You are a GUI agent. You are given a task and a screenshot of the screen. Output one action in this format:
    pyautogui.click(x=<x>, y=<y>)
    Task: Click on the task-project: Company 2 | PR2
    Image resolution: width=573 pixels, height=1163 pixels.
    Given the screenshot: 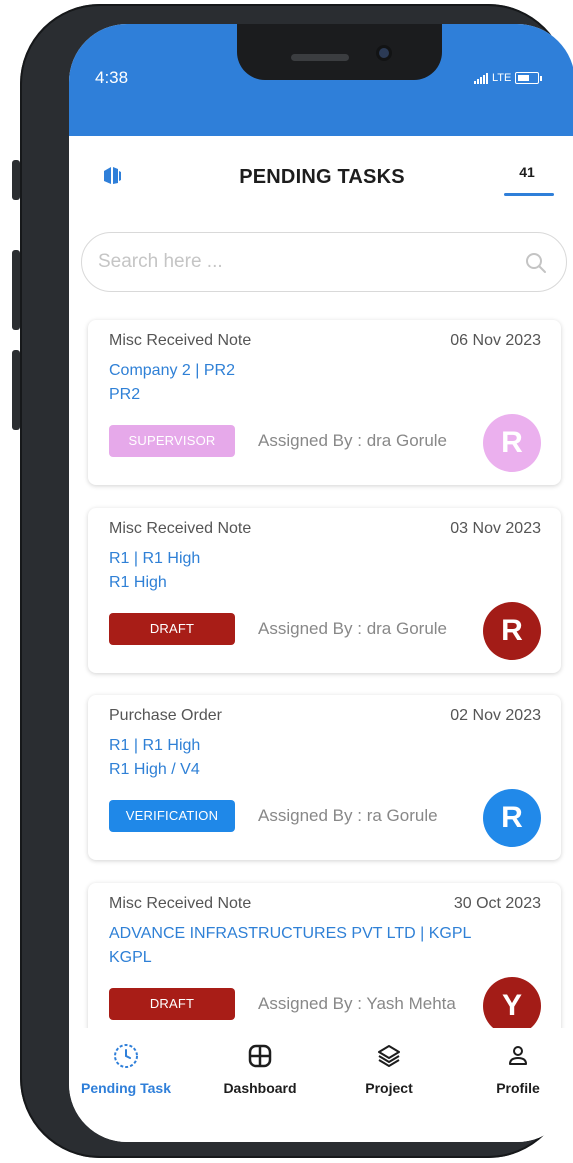 What is the action you would take?
    pyautogui.click(x=172, y=370)
    